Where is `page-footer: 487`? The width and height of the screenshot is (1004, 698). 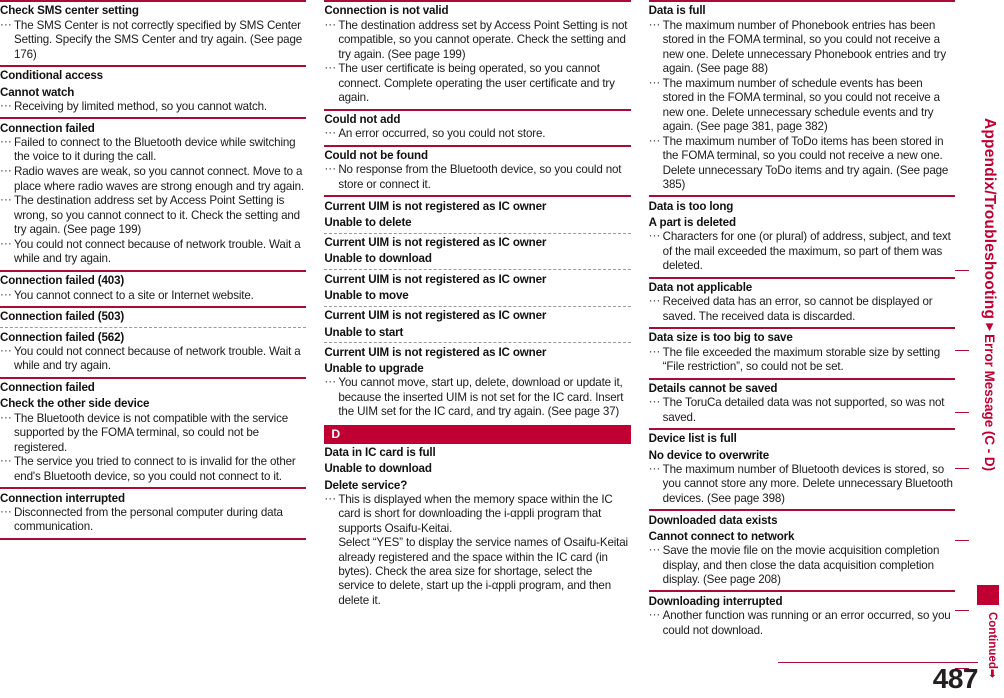
page-footer: 487 is located at coordinates (878, 678).